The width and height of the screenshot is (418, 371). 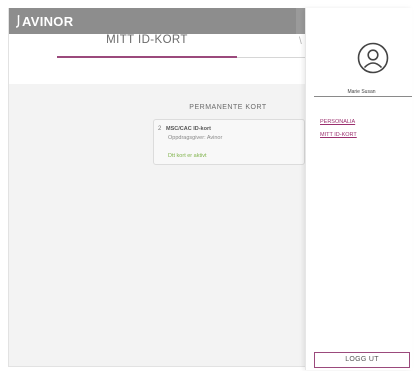 What do you see at coordinates (48, 21) in the screenshot?
I see `brand-text: AVINOR` at bounding box center [48, 21].